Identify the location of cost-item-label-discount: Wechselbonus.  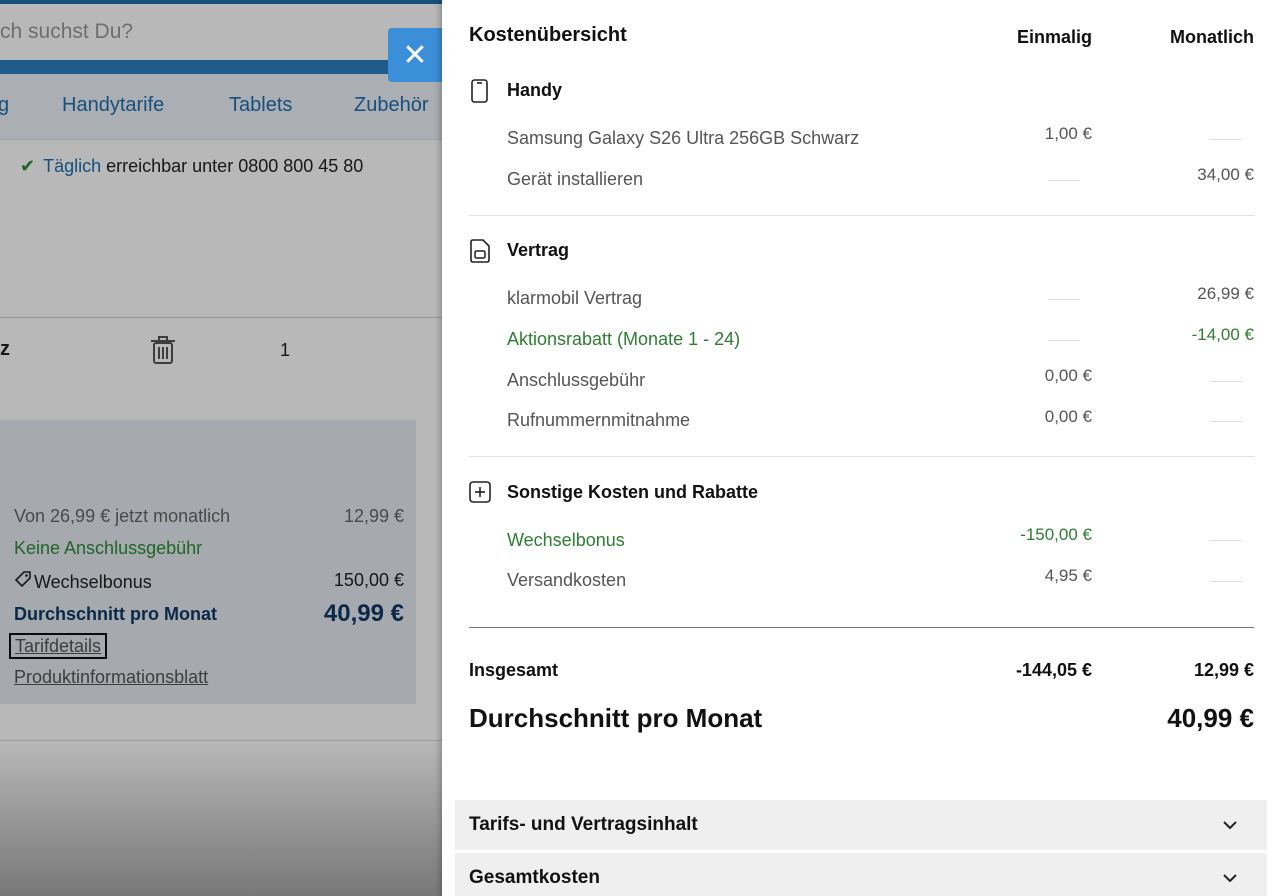
(566, 540).